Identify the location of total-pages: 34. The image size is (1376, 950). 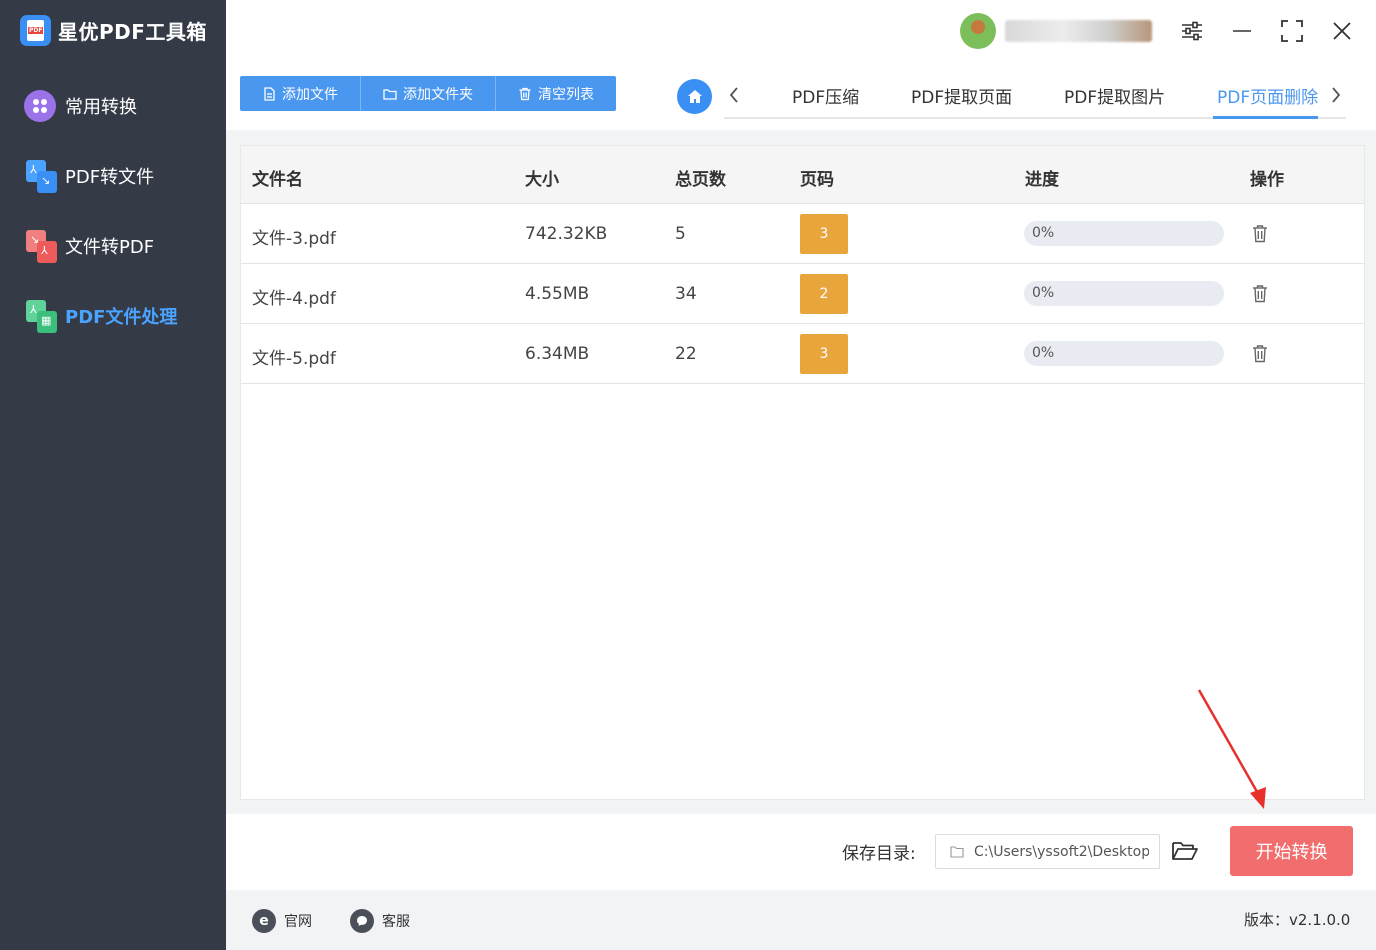
(686, 294).